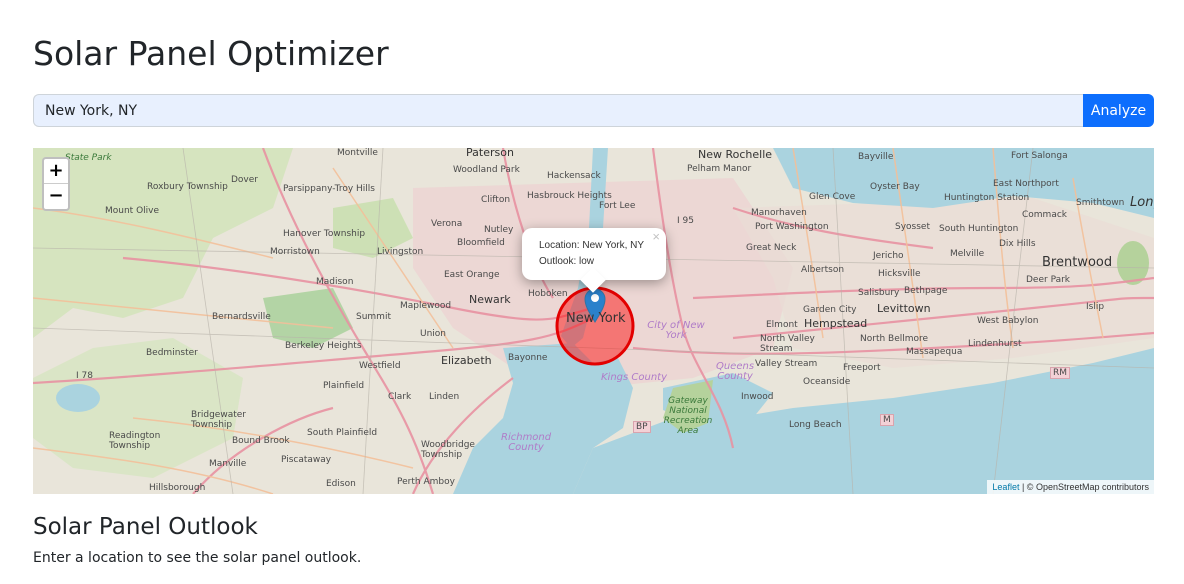 The height and width of the screenshot is (584, 1184). Describe the element at coordinates (187, 187) in the screenshot. I see `place-label: Roxbury Township` at that location.